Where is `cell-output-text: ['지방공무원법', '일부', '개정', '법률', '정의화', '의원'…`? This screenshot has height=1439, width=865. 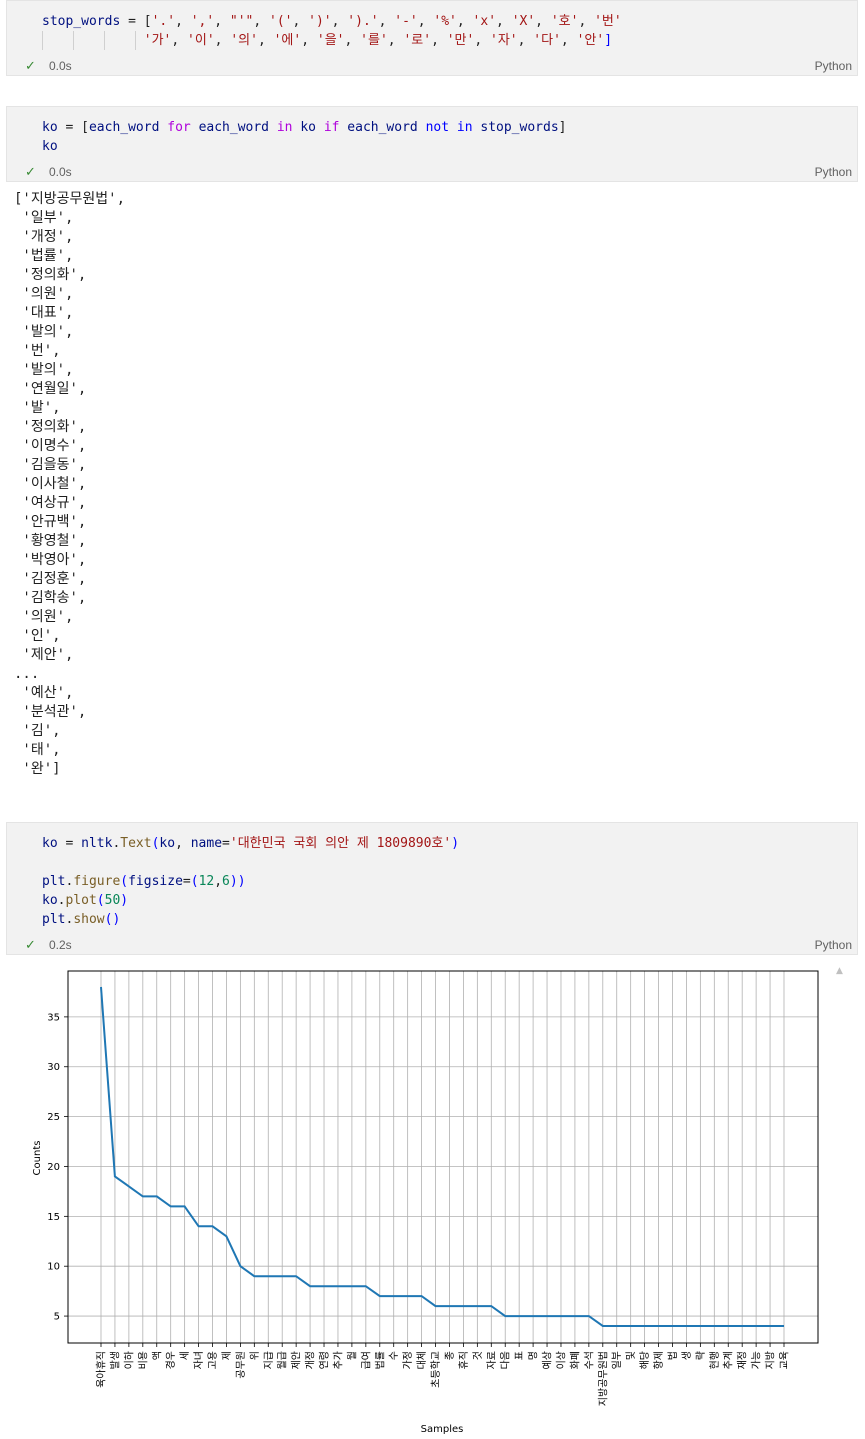
cell-output-text: ['지방공무원법', '일부', '개정', '법률', '정의화', '의원'… is located at coordinates (69, 484).